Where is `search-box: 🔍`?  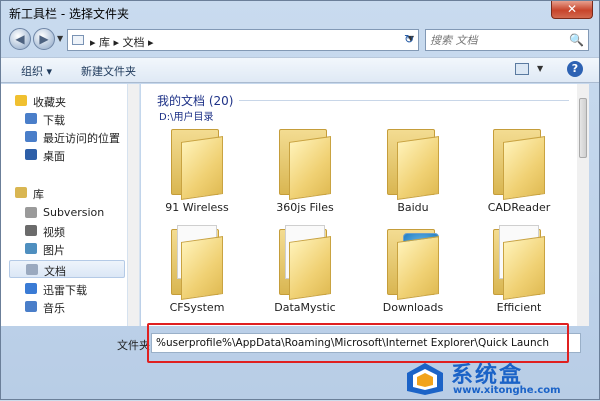
search-box: 🔍 is located at coordinates (507, 40).